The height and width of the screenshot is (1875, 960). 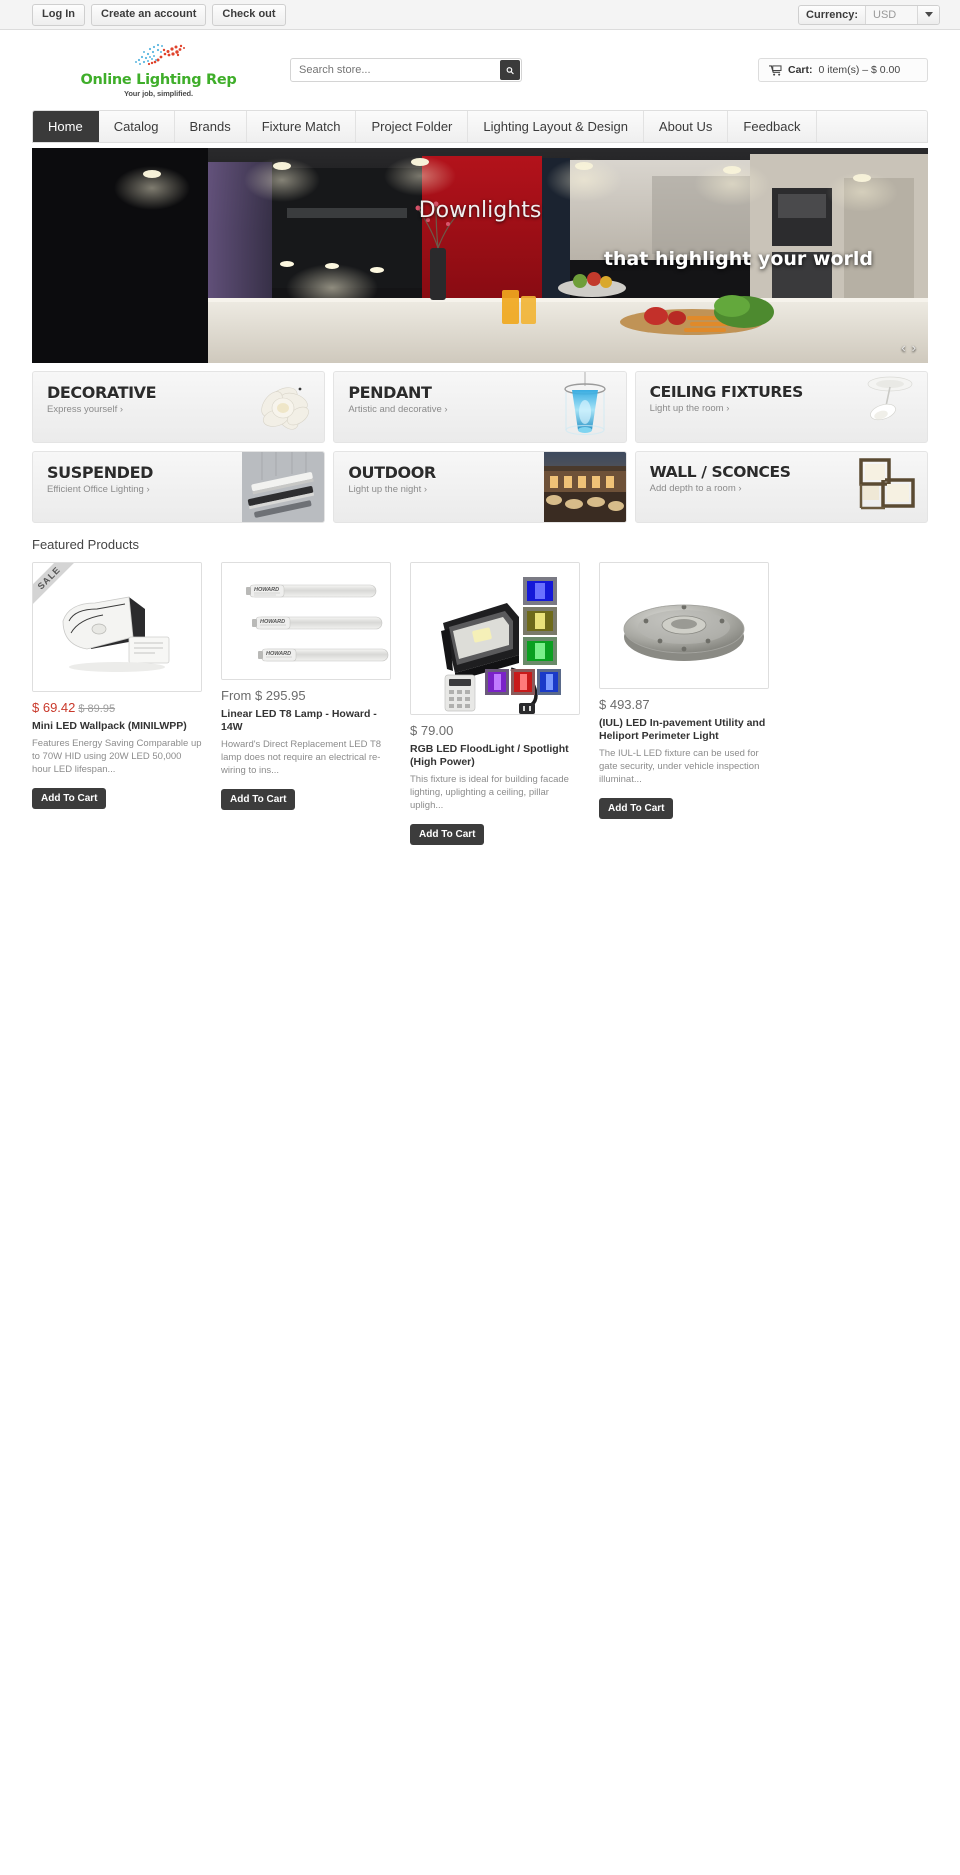 I want to click on in-pavement-light-image, so click(x=684, y=625).